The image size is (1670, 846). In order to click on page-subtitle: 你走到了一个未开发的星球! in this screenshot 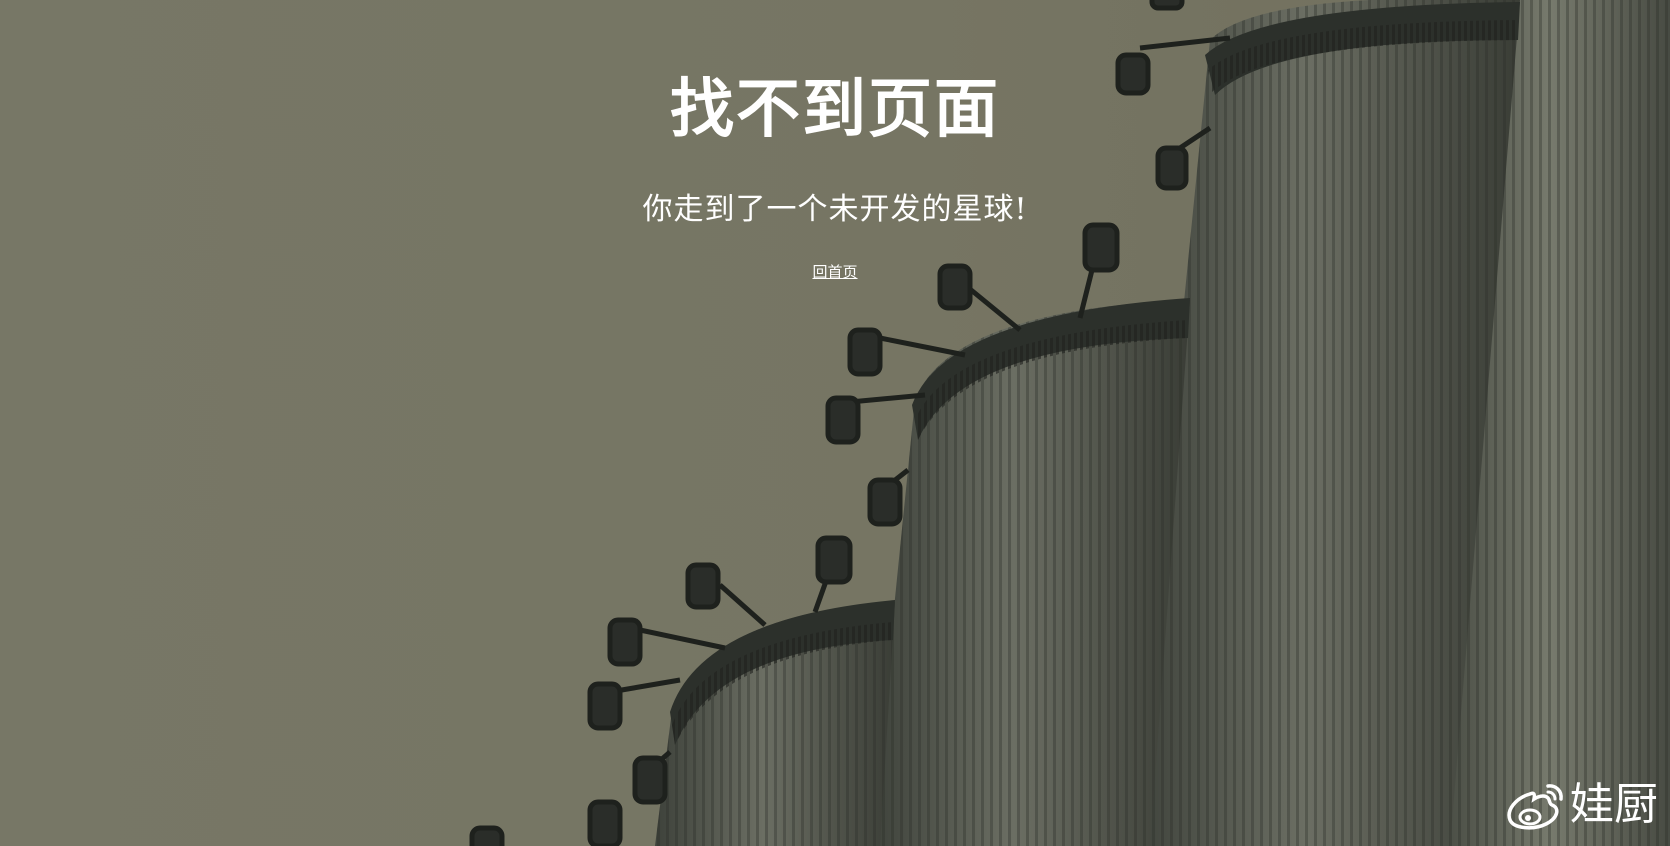, I will do `click(835, 209)`.